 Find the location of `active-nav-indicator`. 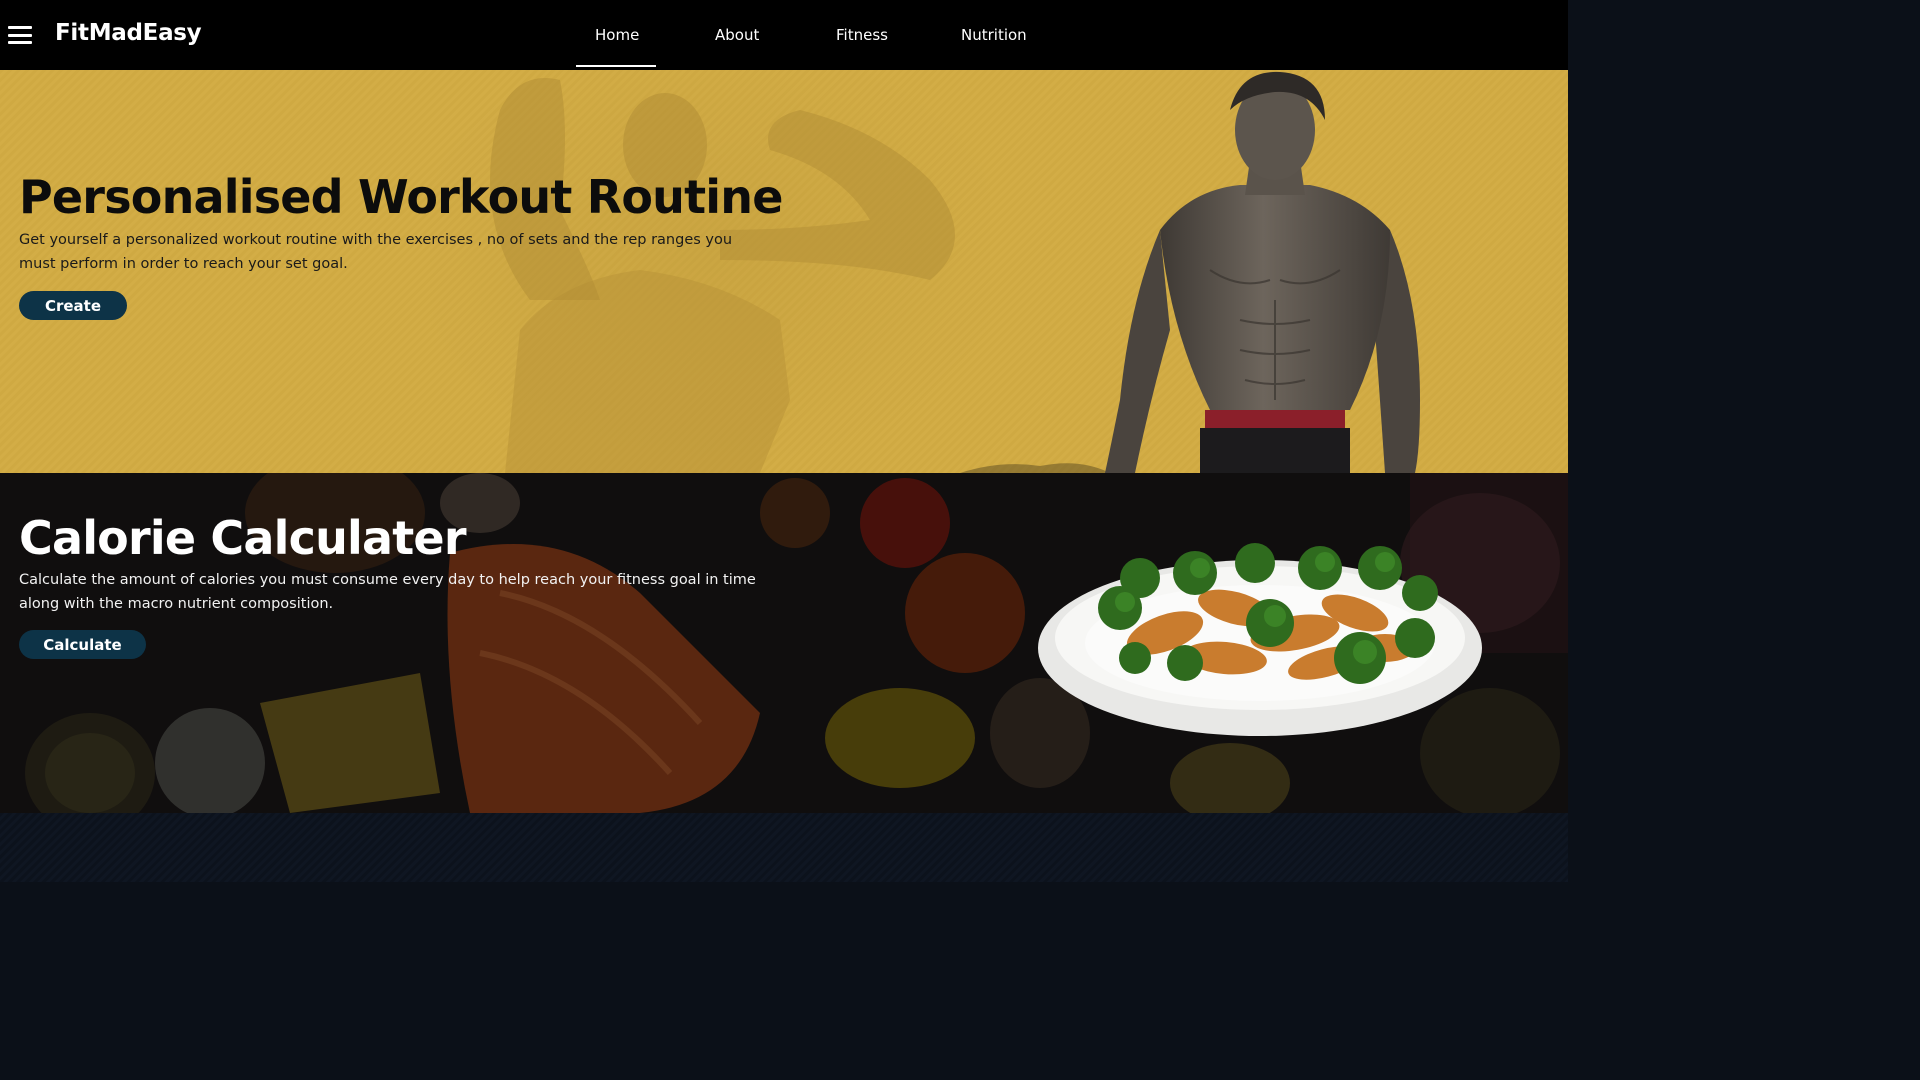

active-nav-indicator is located at coordinates (616, 66).